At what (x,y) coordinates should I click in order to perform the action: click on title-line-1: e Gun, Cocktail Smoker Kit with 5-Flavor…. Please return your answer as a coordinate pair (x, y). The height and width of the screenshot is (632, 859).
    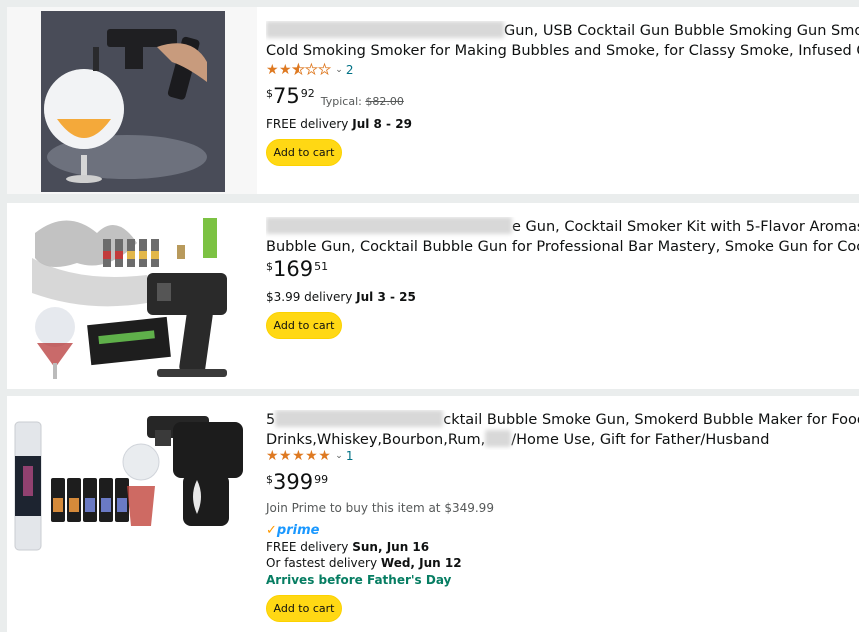
    Looking at the image, I should click on (685, 227).